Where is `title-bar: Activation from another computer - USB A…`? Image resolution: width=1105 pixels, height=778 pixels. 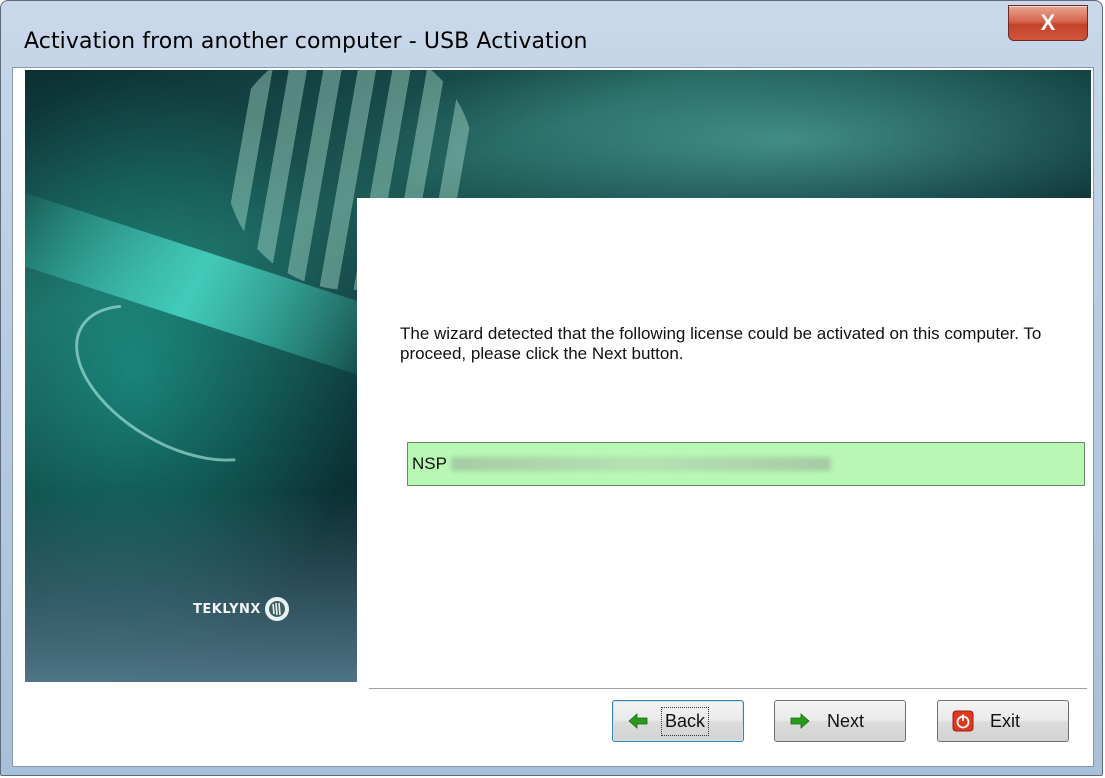
title-bar: Activation from another computer - USB A… is located at coordinates (551, 33).